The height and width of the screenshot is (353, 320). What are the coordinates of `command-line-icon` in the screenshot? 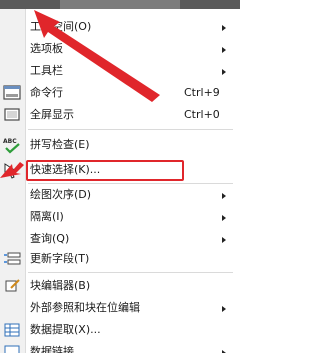 It's located at (12, 93).